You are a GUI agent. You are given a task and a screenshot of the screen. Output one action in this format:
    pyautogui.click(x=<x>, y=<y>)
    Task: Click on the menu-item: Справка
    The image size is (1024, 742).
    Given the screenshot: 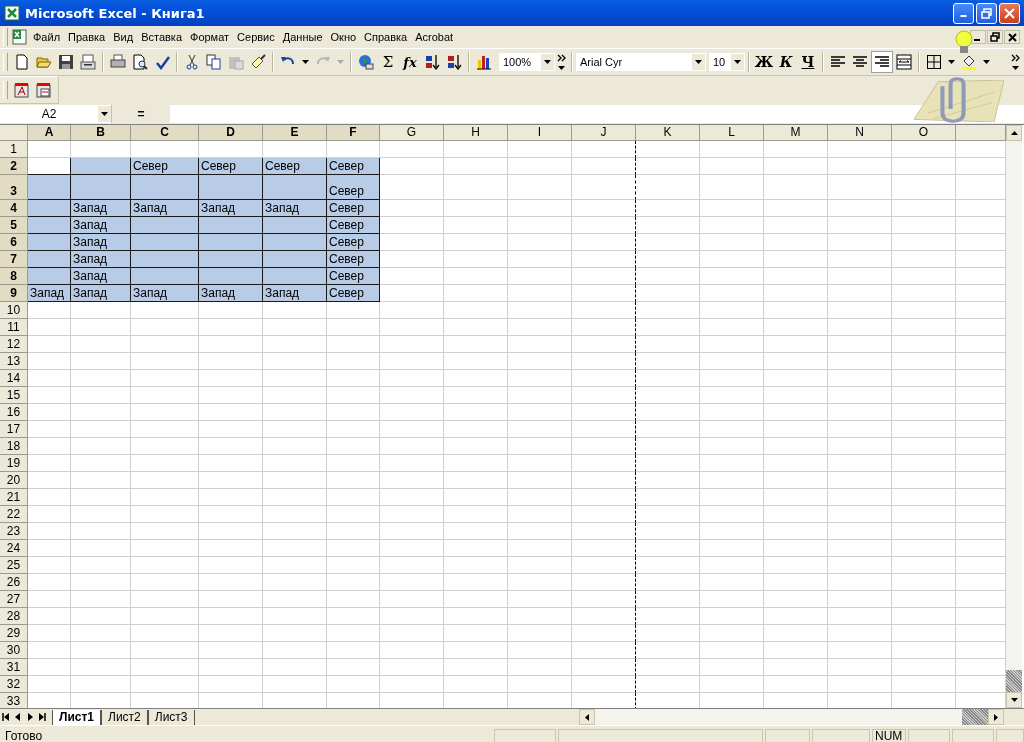 What is the action you would take?
    pyautogui.click(x=386, y=37)
    